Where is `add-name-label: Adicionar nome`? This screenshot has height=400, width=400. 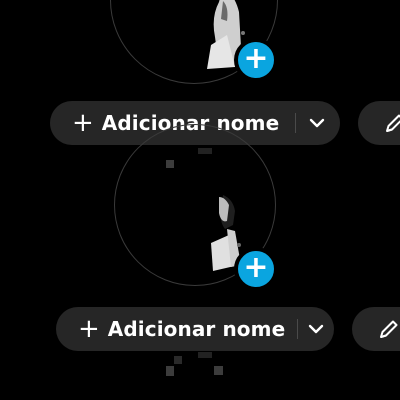 add-name-label: Adicionar nome is located at coordinates (196, 329).